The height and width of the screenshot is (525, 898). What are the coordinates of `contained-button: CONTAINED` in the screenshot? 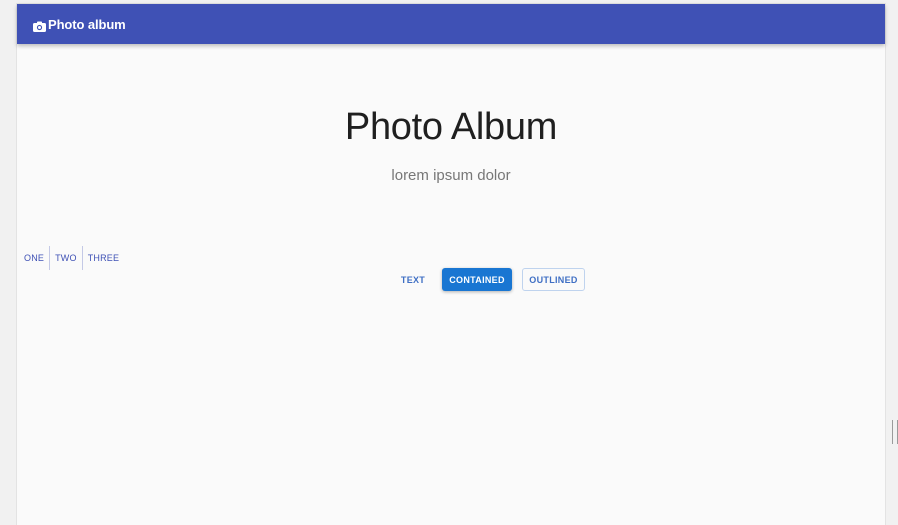 It's located at (477, 279).